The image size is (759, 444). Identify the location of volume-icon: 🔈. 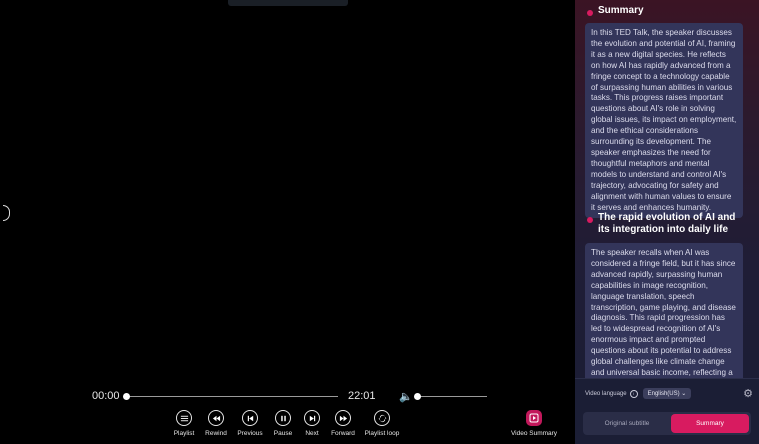
(406, 396).